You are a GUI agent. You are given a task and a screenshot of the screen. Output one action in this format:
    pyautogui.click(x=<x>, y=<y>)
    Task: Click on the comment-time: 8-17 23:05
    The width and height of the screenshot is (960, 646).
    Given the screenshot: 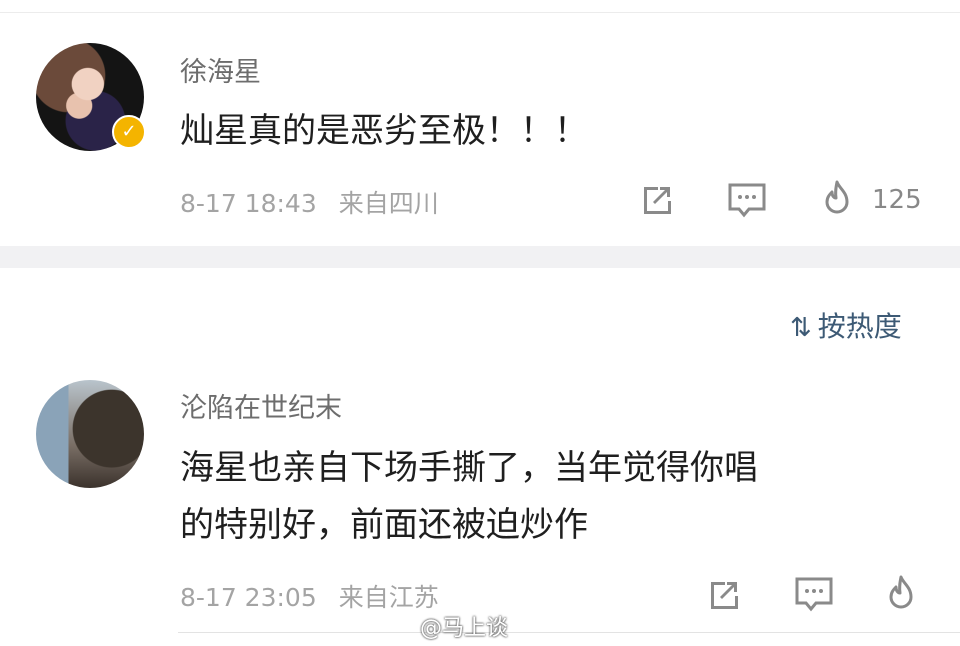 What is the action you would take?
    pyautogui.click(x=248, y=597)
    